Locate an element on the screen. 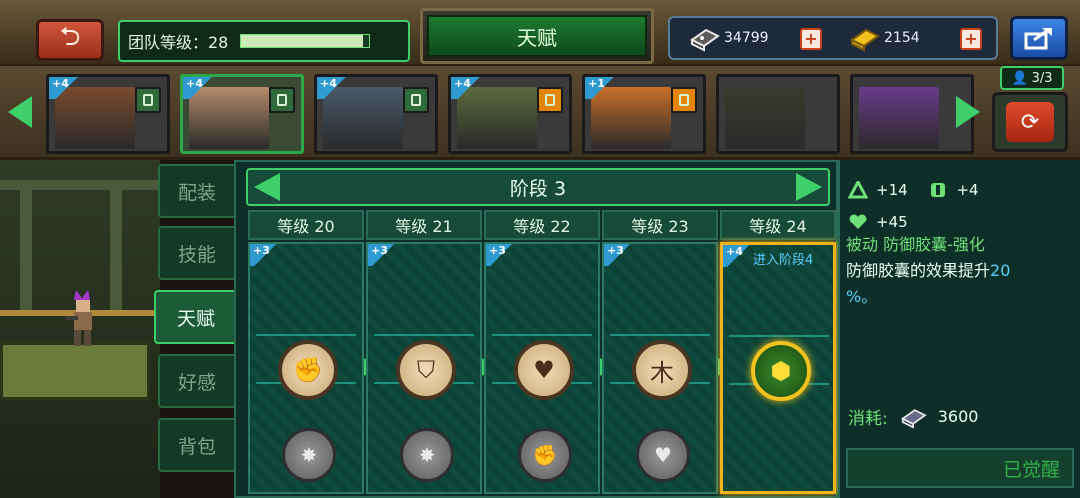 This screenshot has height=498, width=1080. talent-node-icon: ⛉ is located at coordinates (426, 370).